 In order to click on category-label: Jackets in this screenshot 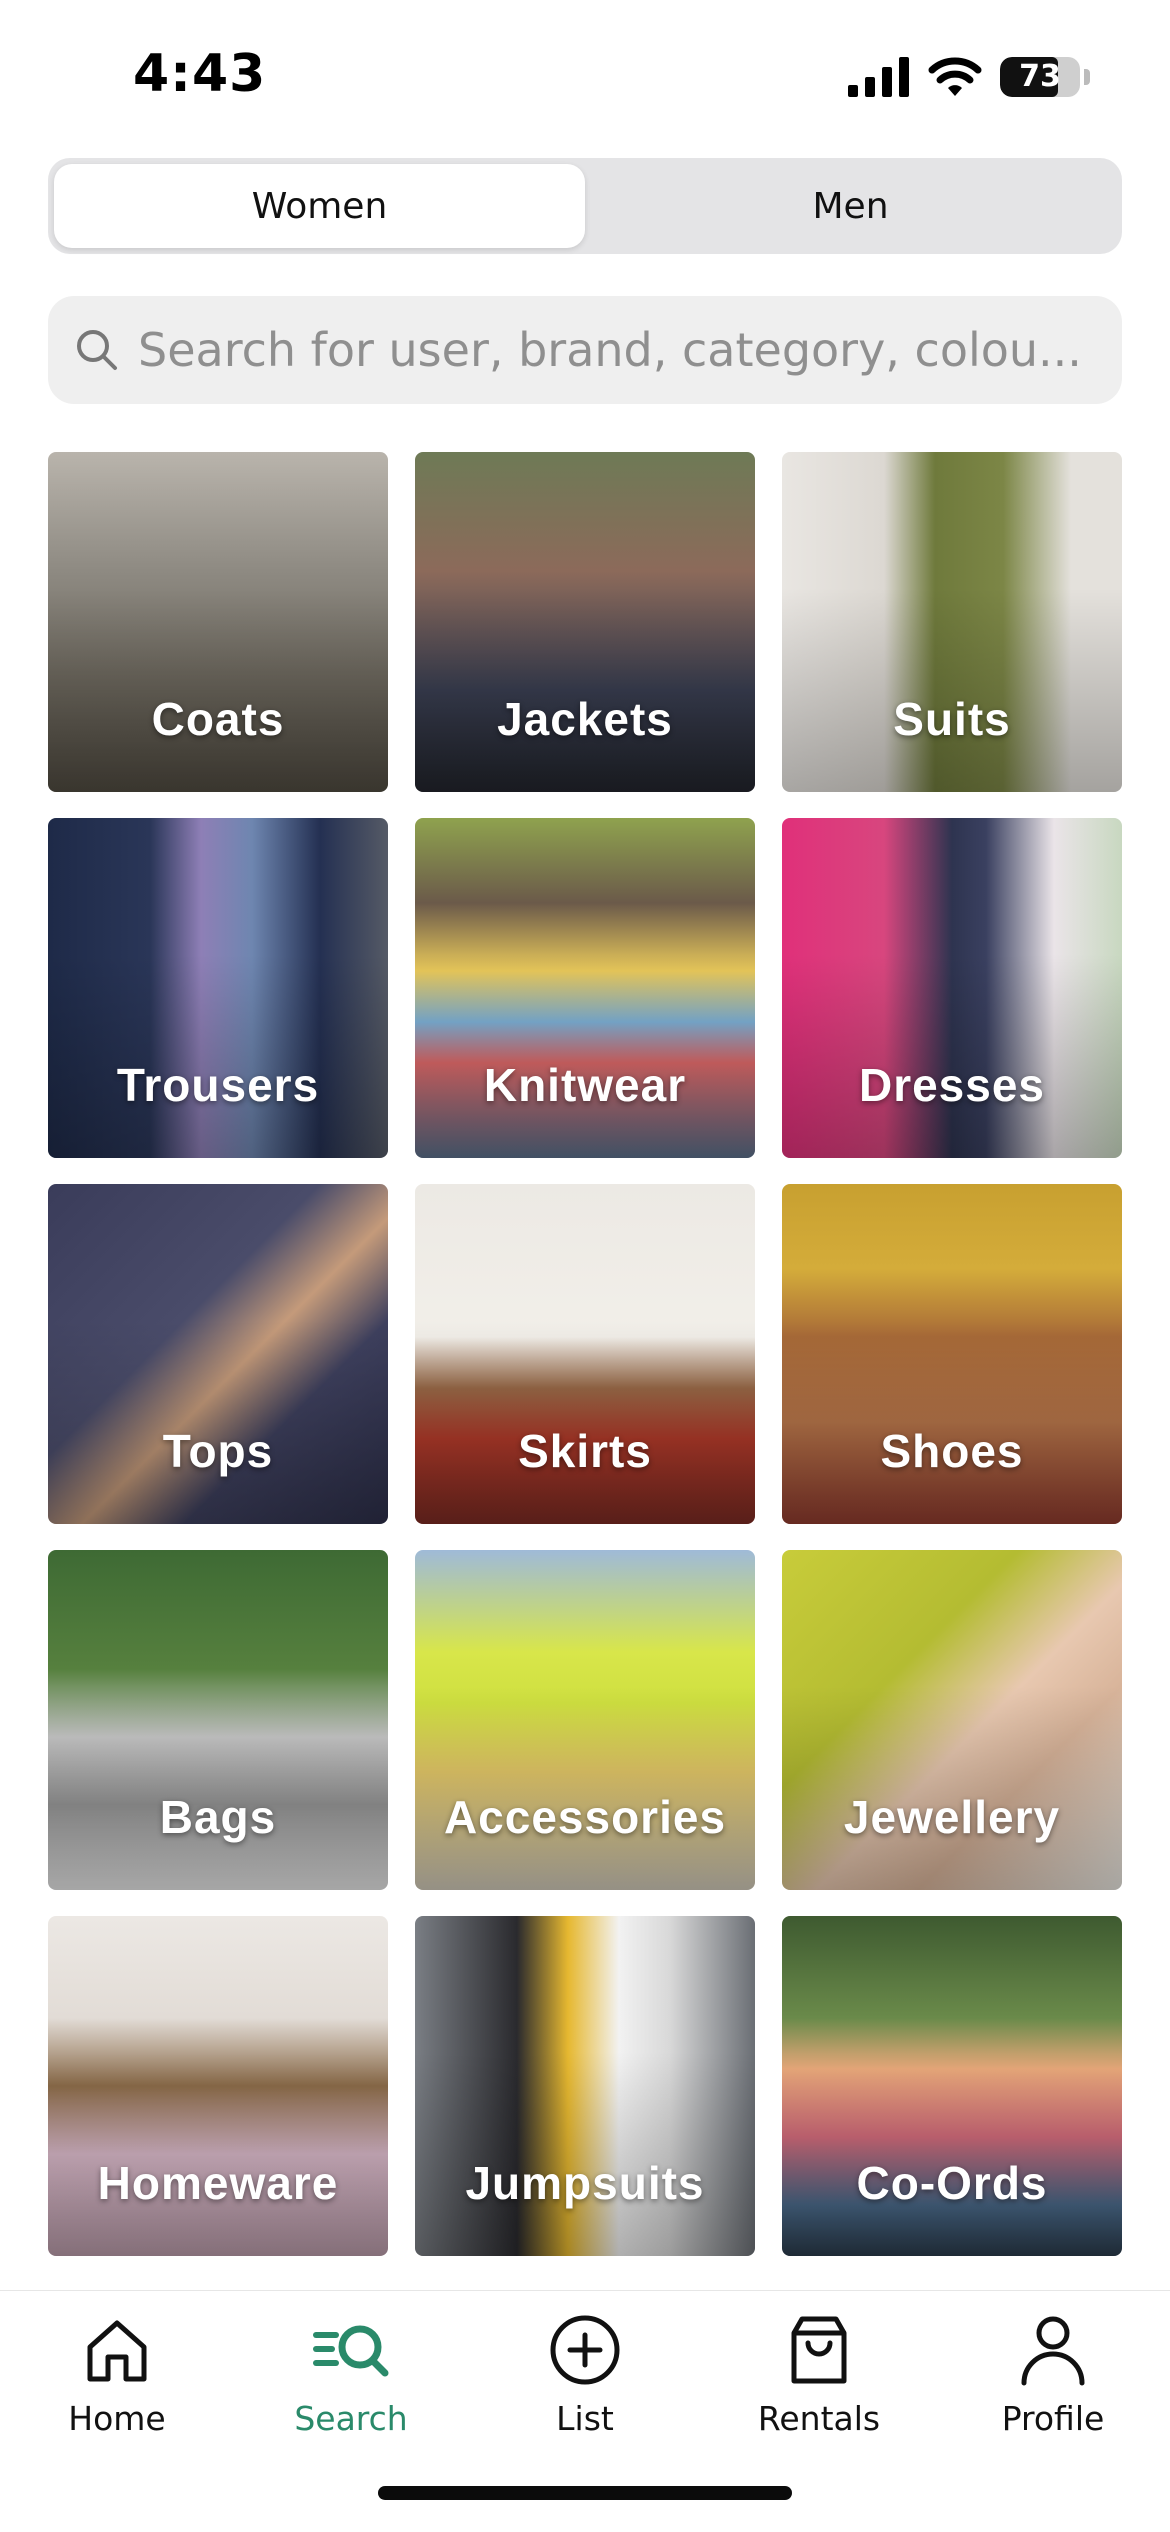, I will do `click(585, 719)`.